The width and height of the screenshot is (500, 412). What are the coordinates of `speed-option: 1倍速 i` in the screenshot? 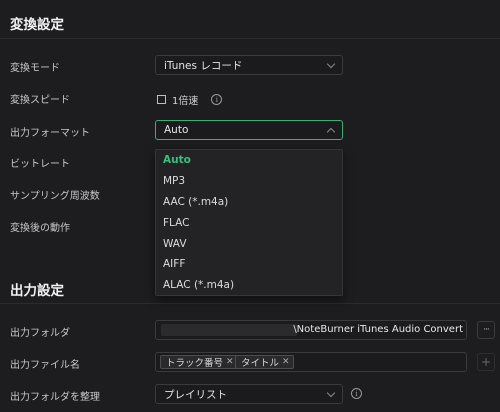 It's located at (190, 99).